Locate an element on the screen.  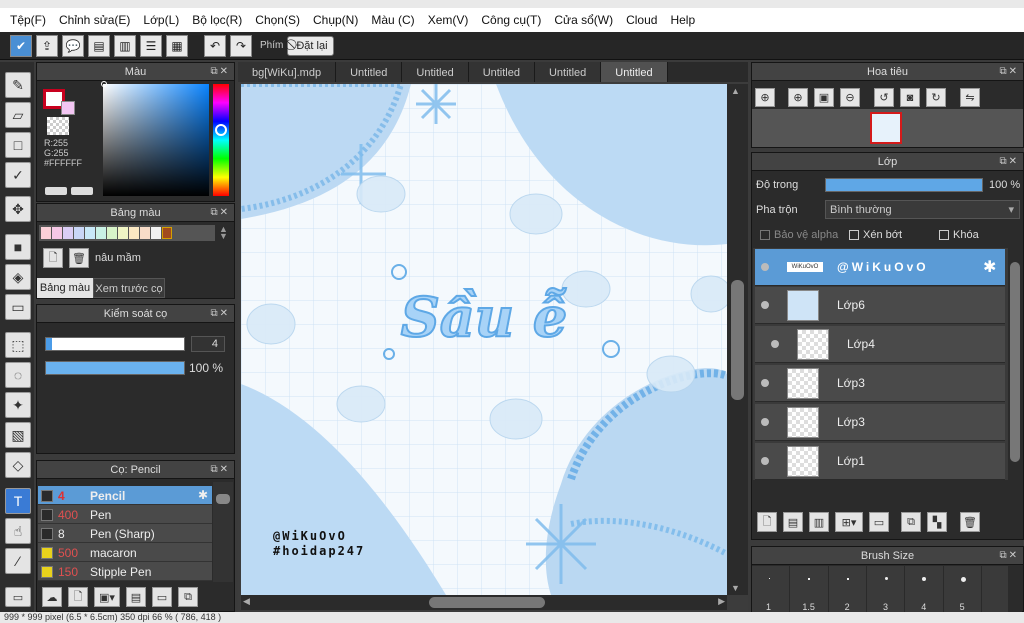
brush-item-pencil: 4 Pencil ✱ is located at coordinates (125, 495).